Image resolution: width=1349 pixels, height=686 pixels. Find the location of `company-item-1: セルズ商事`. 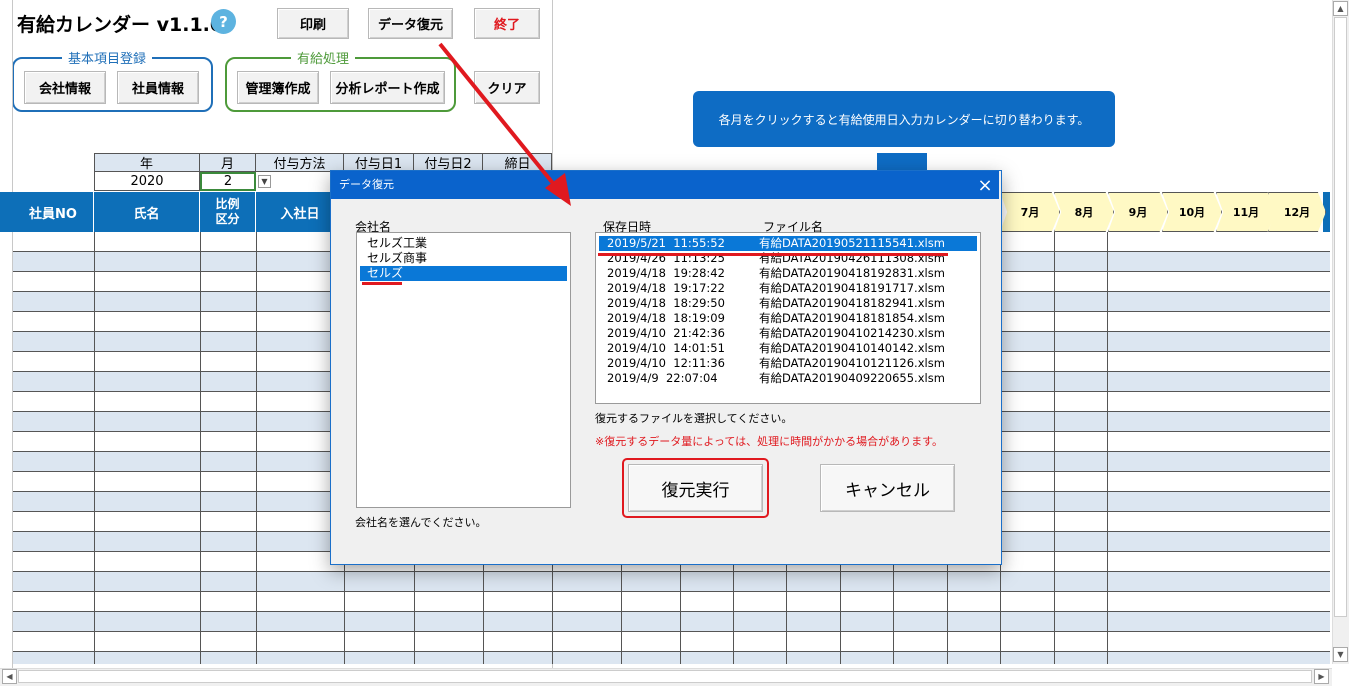

company-item-1: セルズ商事 is located at coordinates (463, 258).